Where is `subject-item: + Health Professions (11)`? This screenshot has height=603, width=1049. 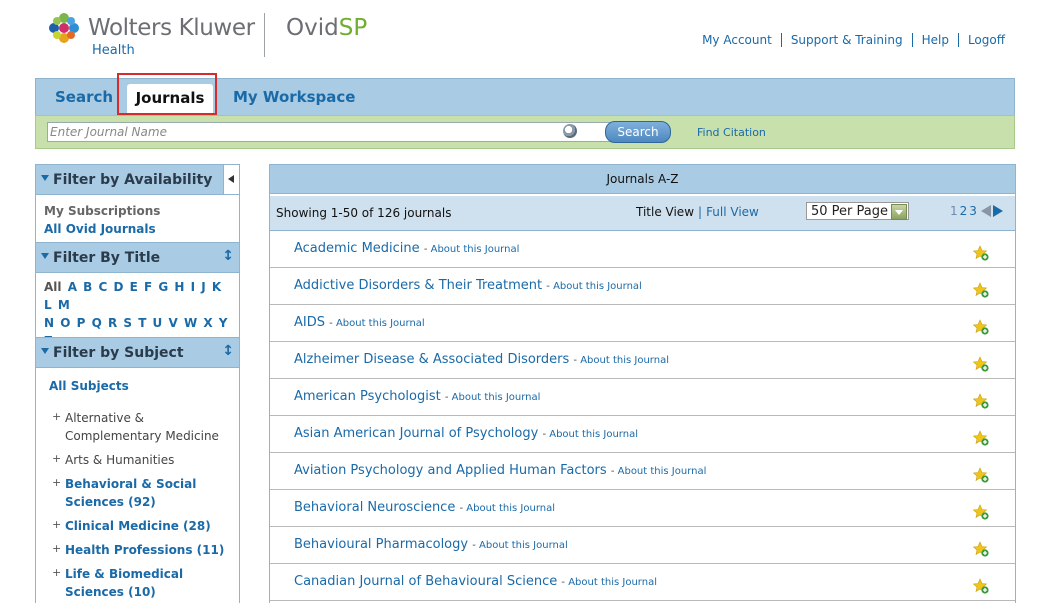 subject-item: + Health Professions (11) is located at coordinates (142, 550).